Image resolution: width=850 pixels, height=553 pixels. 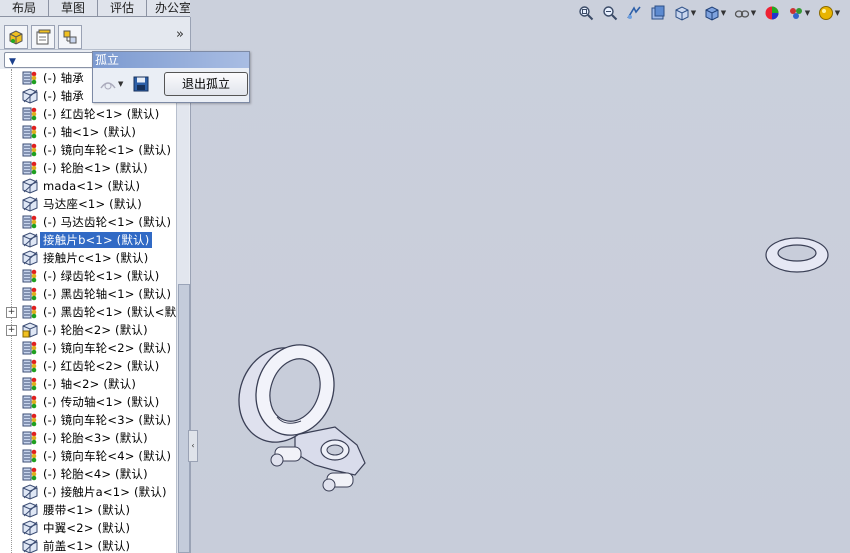 What do you see at coordinates (295, 417) in the screenshot?
I see `isolated-contact-part` at bounding box center [295, 417].